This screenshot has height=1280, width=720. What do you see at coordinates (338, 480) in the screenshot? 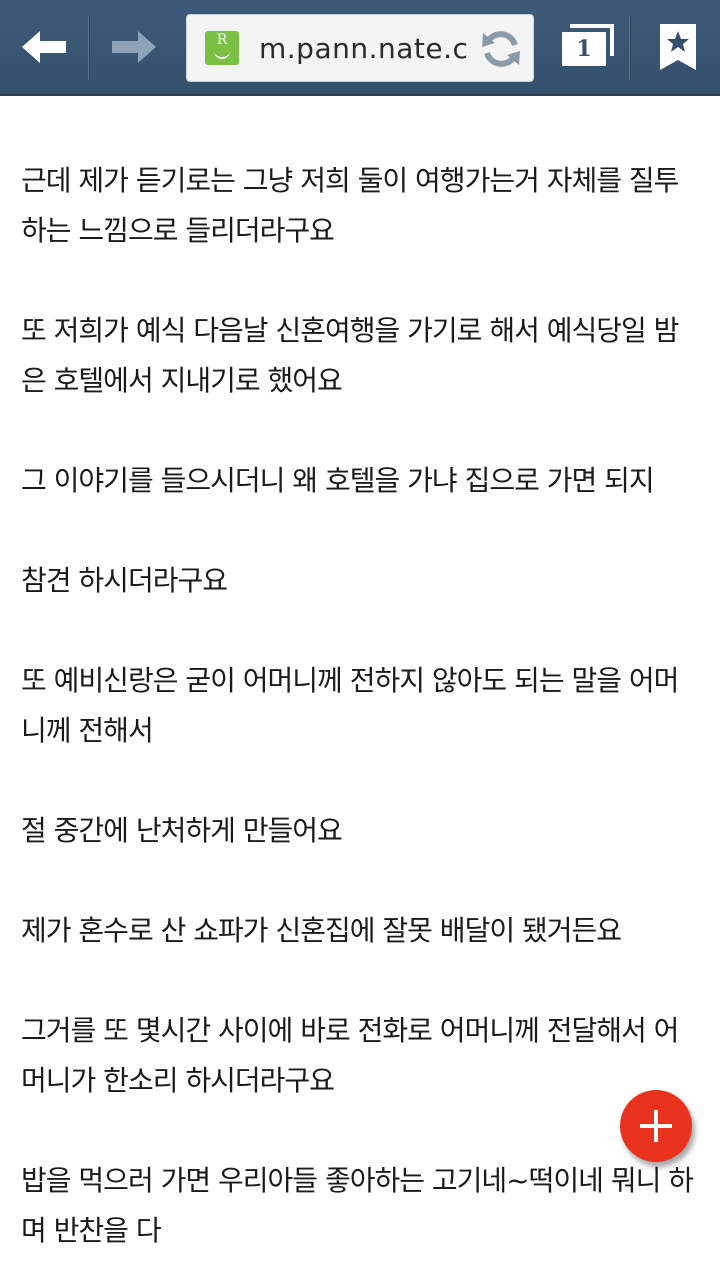
I see `article-paragraph: 그 이야기를 들으시더니 왜 호텔을 가냐 집으로 가면 되지` at bounding box center [338, 480].